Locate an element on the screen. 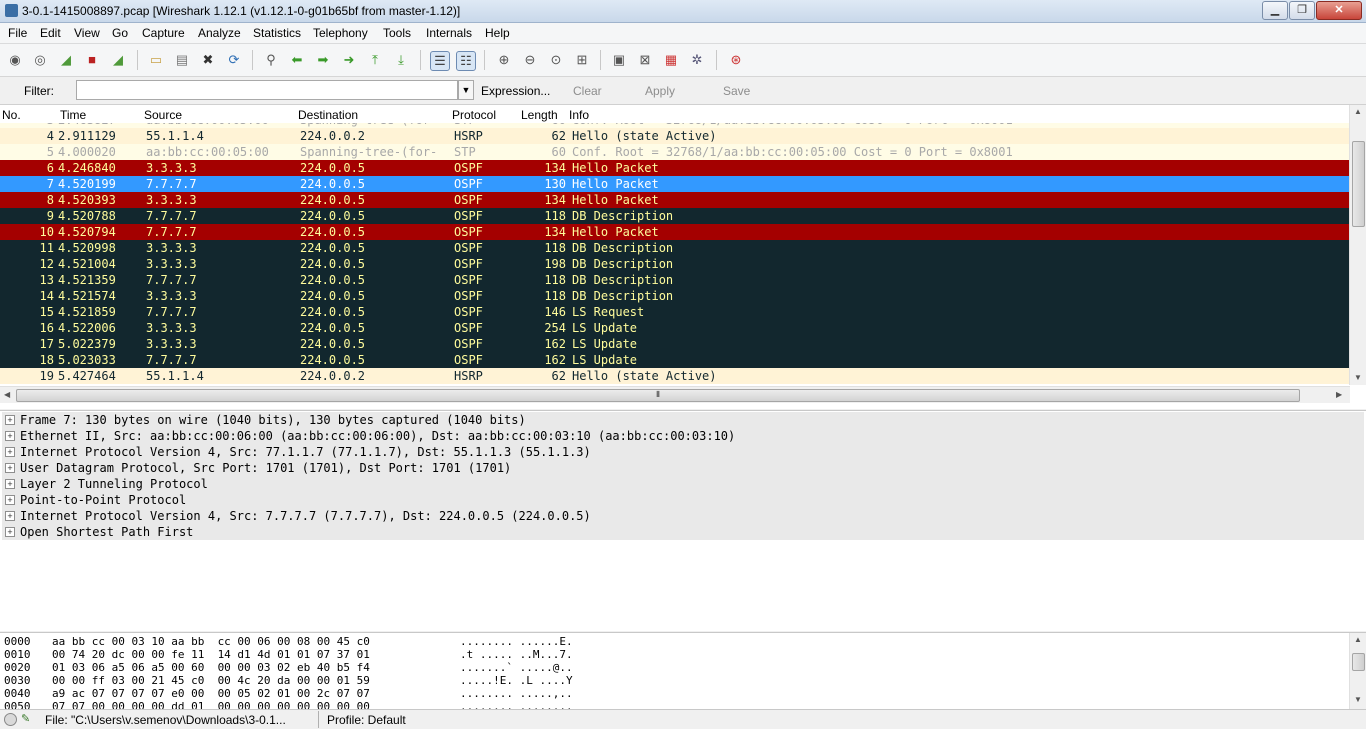  column-protocol: Protocol is located at coordinates (474, 115).